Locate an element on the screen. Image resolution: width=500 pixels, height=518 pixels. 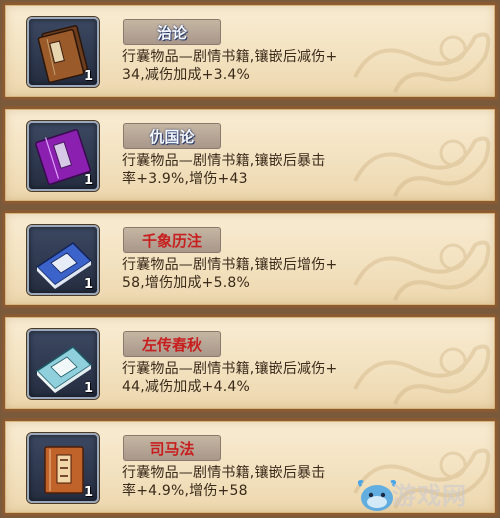
item-name: 仇国论 is located at coordinates (172, 137).